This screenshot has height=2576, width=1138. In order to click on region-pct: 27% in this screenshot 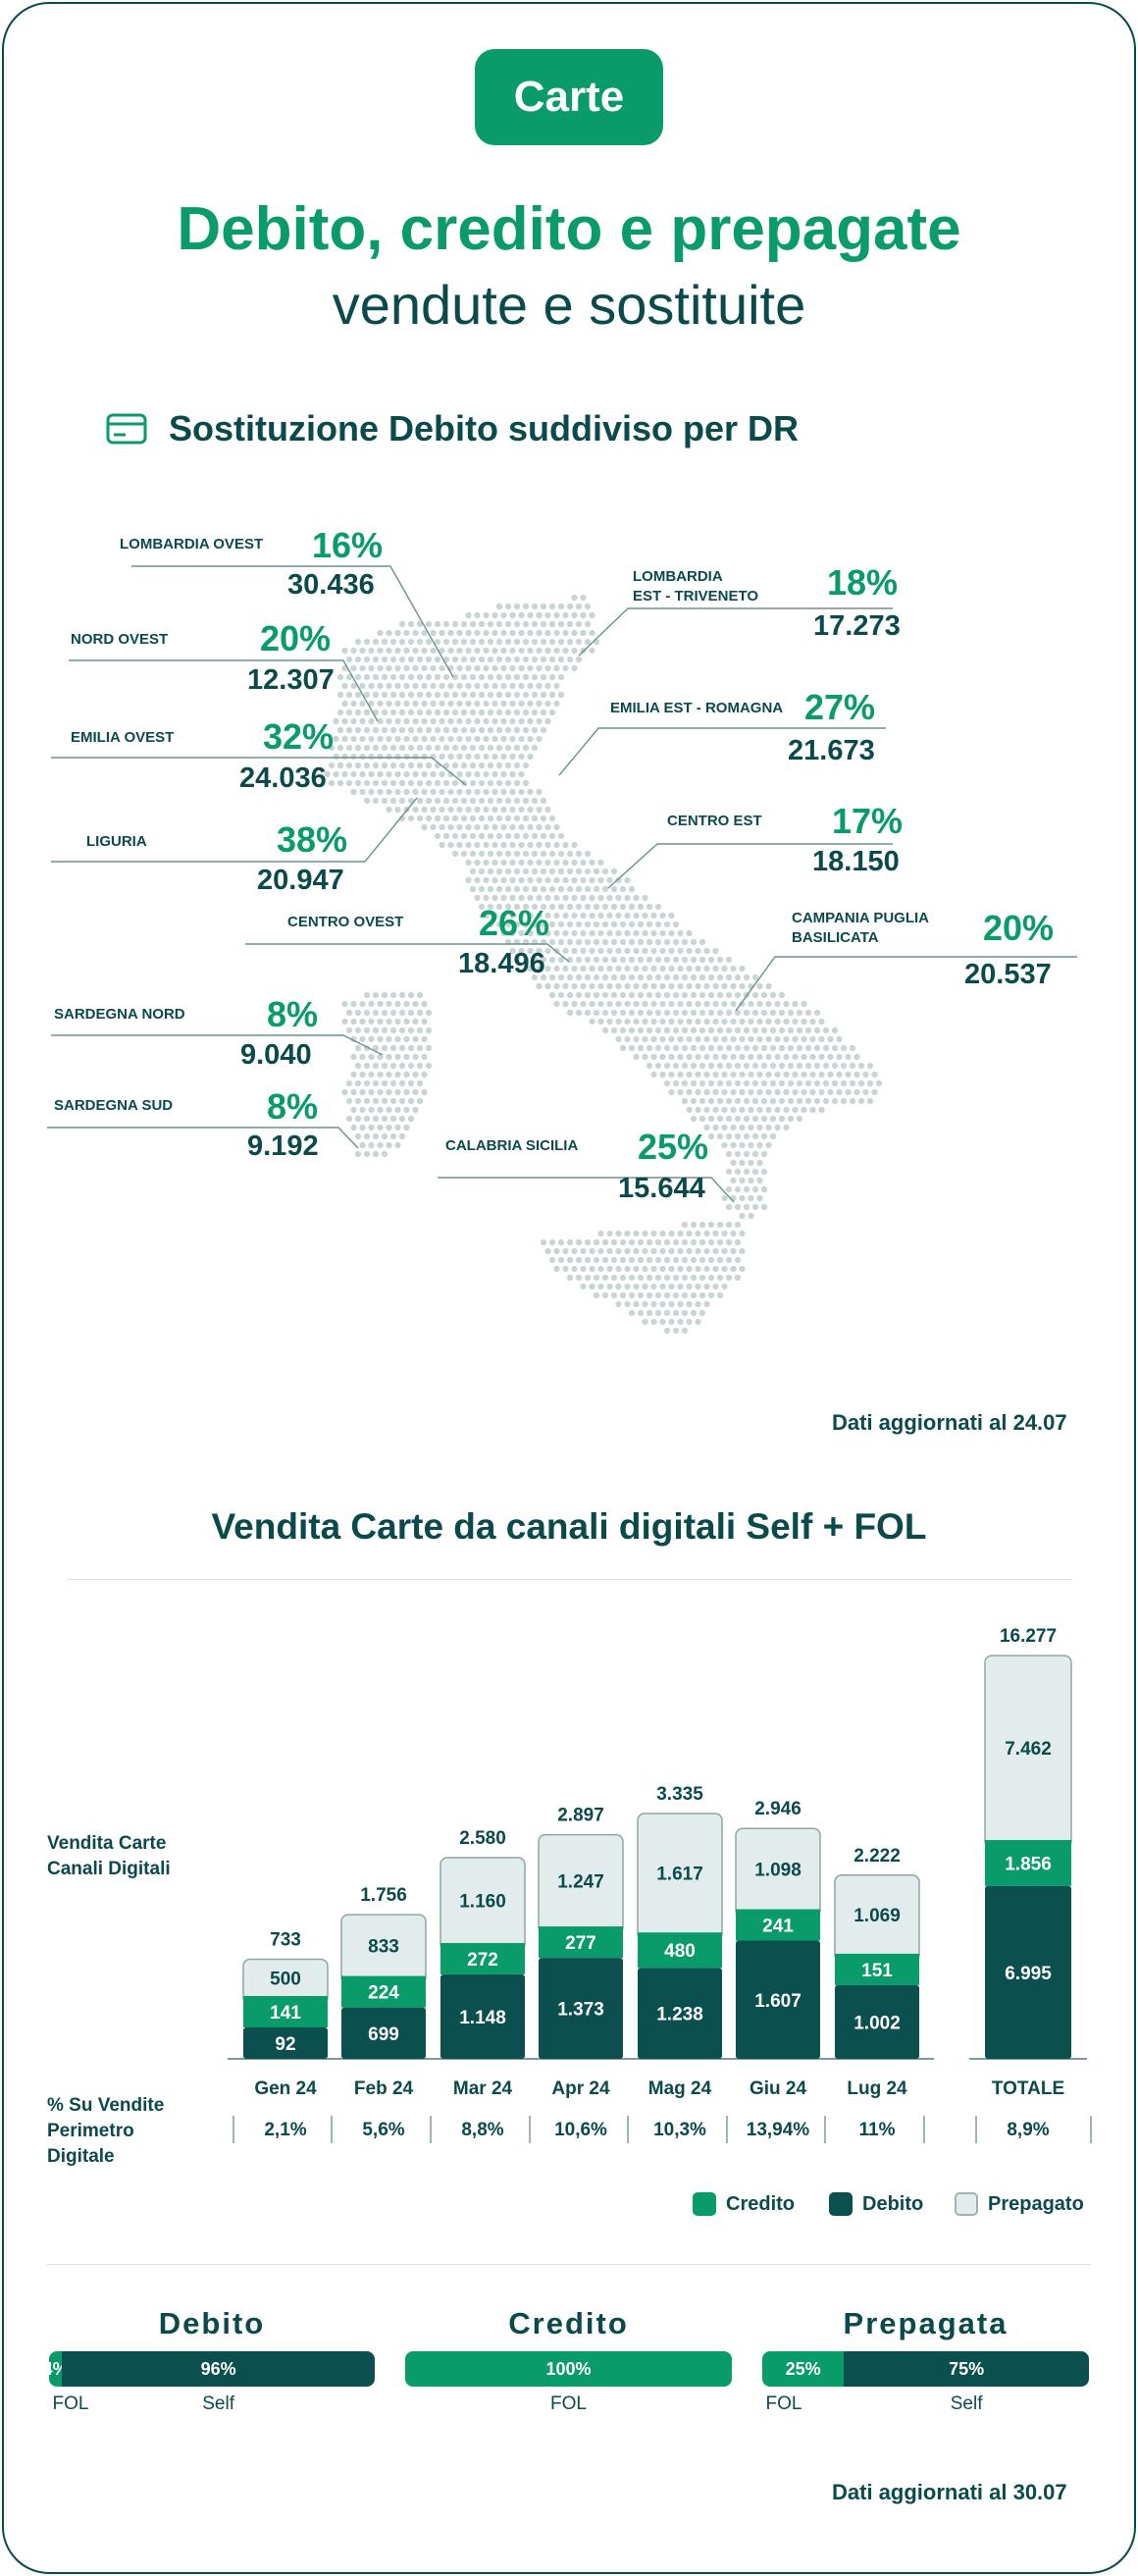, I will do `click(840, 707)`.